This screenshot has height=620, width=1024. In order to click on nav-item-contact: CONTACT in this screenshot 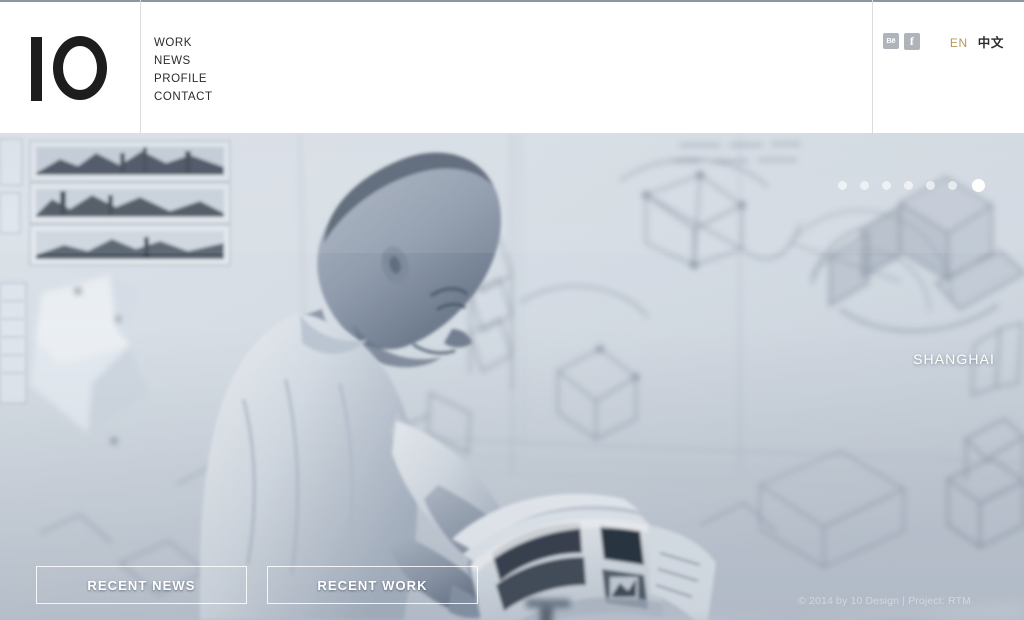, I will do `click(183, 97)`.